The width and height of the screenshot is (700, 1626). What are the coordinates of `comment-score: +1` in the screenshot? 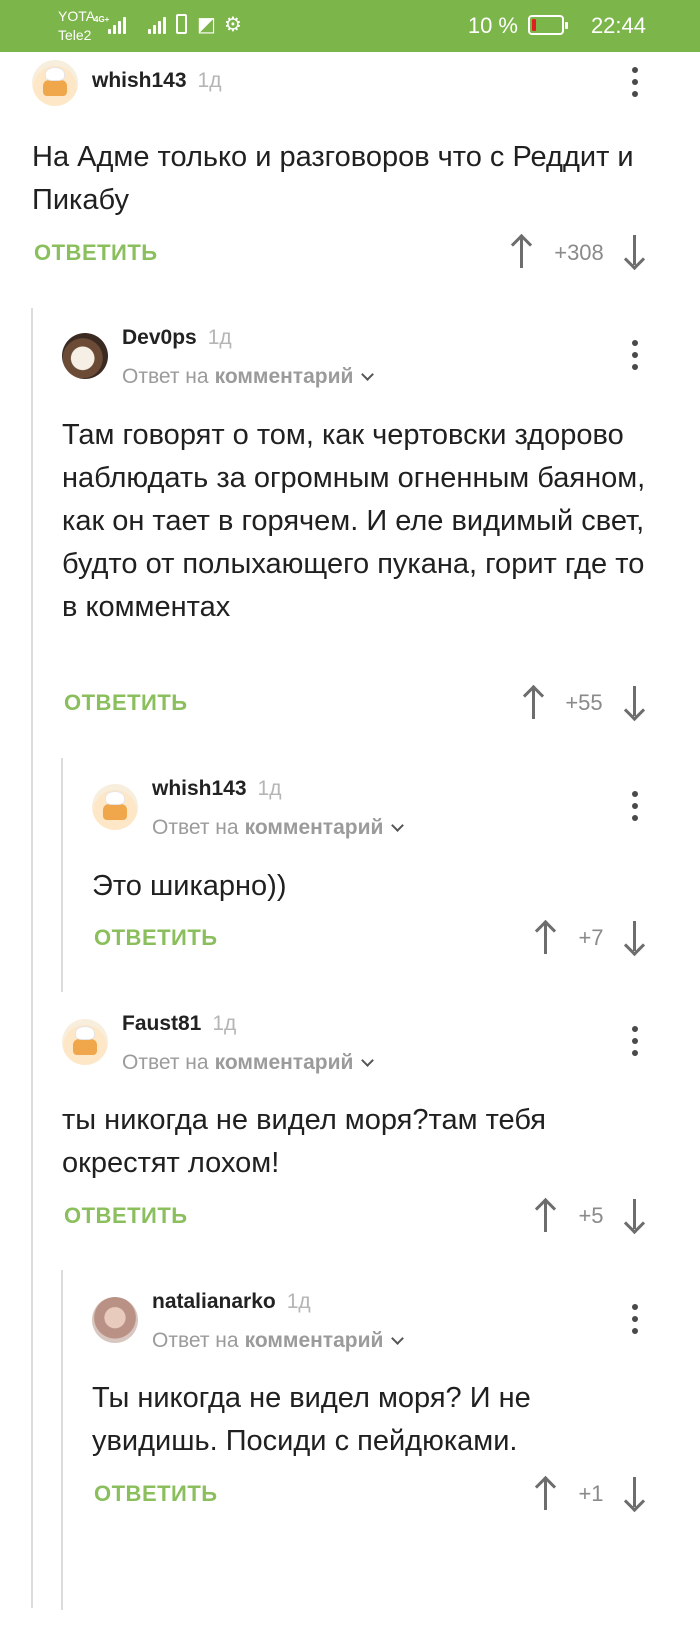 It's located at (591, 1493).